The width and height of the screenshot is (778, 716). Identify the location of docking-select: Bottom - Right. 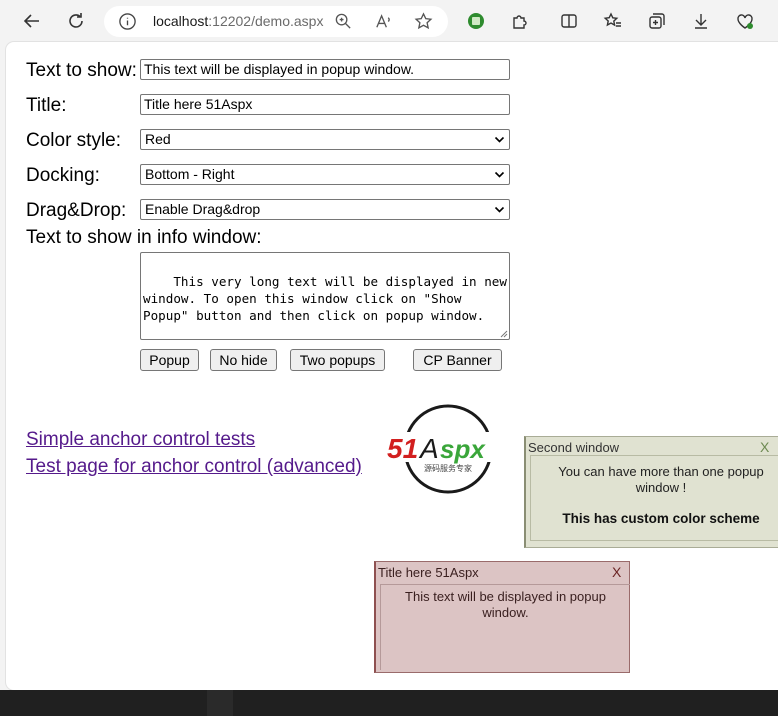
(325, 174).